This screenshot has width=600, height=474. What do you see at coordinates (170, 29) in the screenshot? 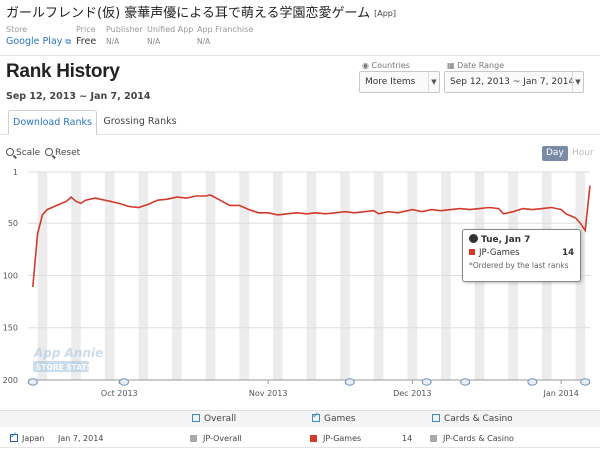
I see `meta-unified-app-label: Unified App` at bounding box center [170, 29].